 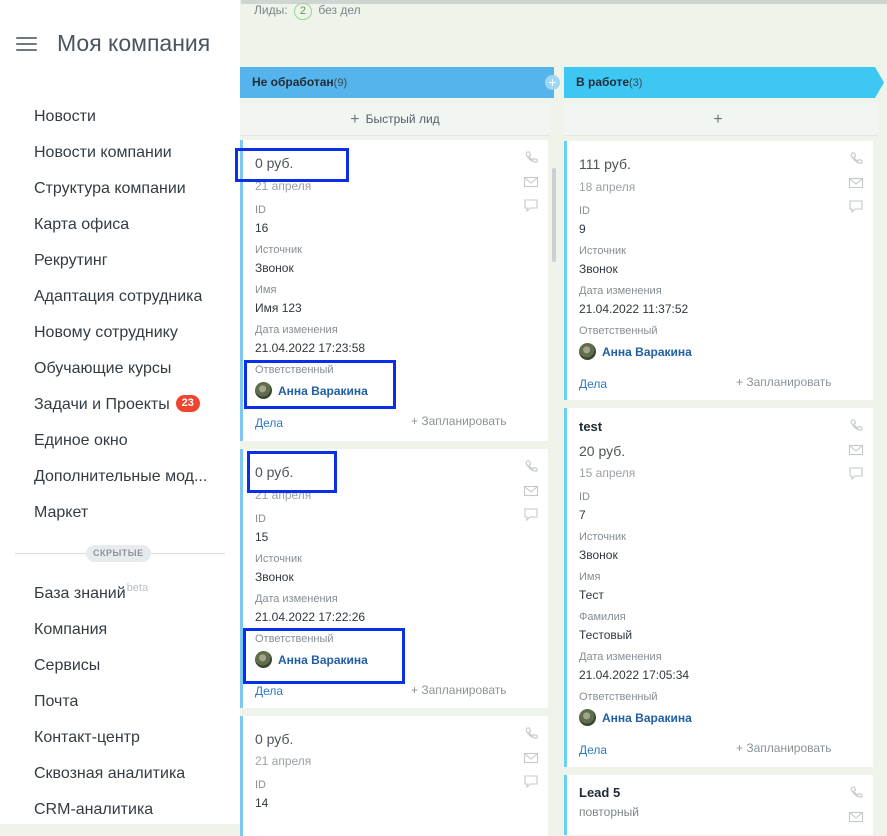 I want to click on sidebar-item-label: Структура компании, so click(x=110, y=188).